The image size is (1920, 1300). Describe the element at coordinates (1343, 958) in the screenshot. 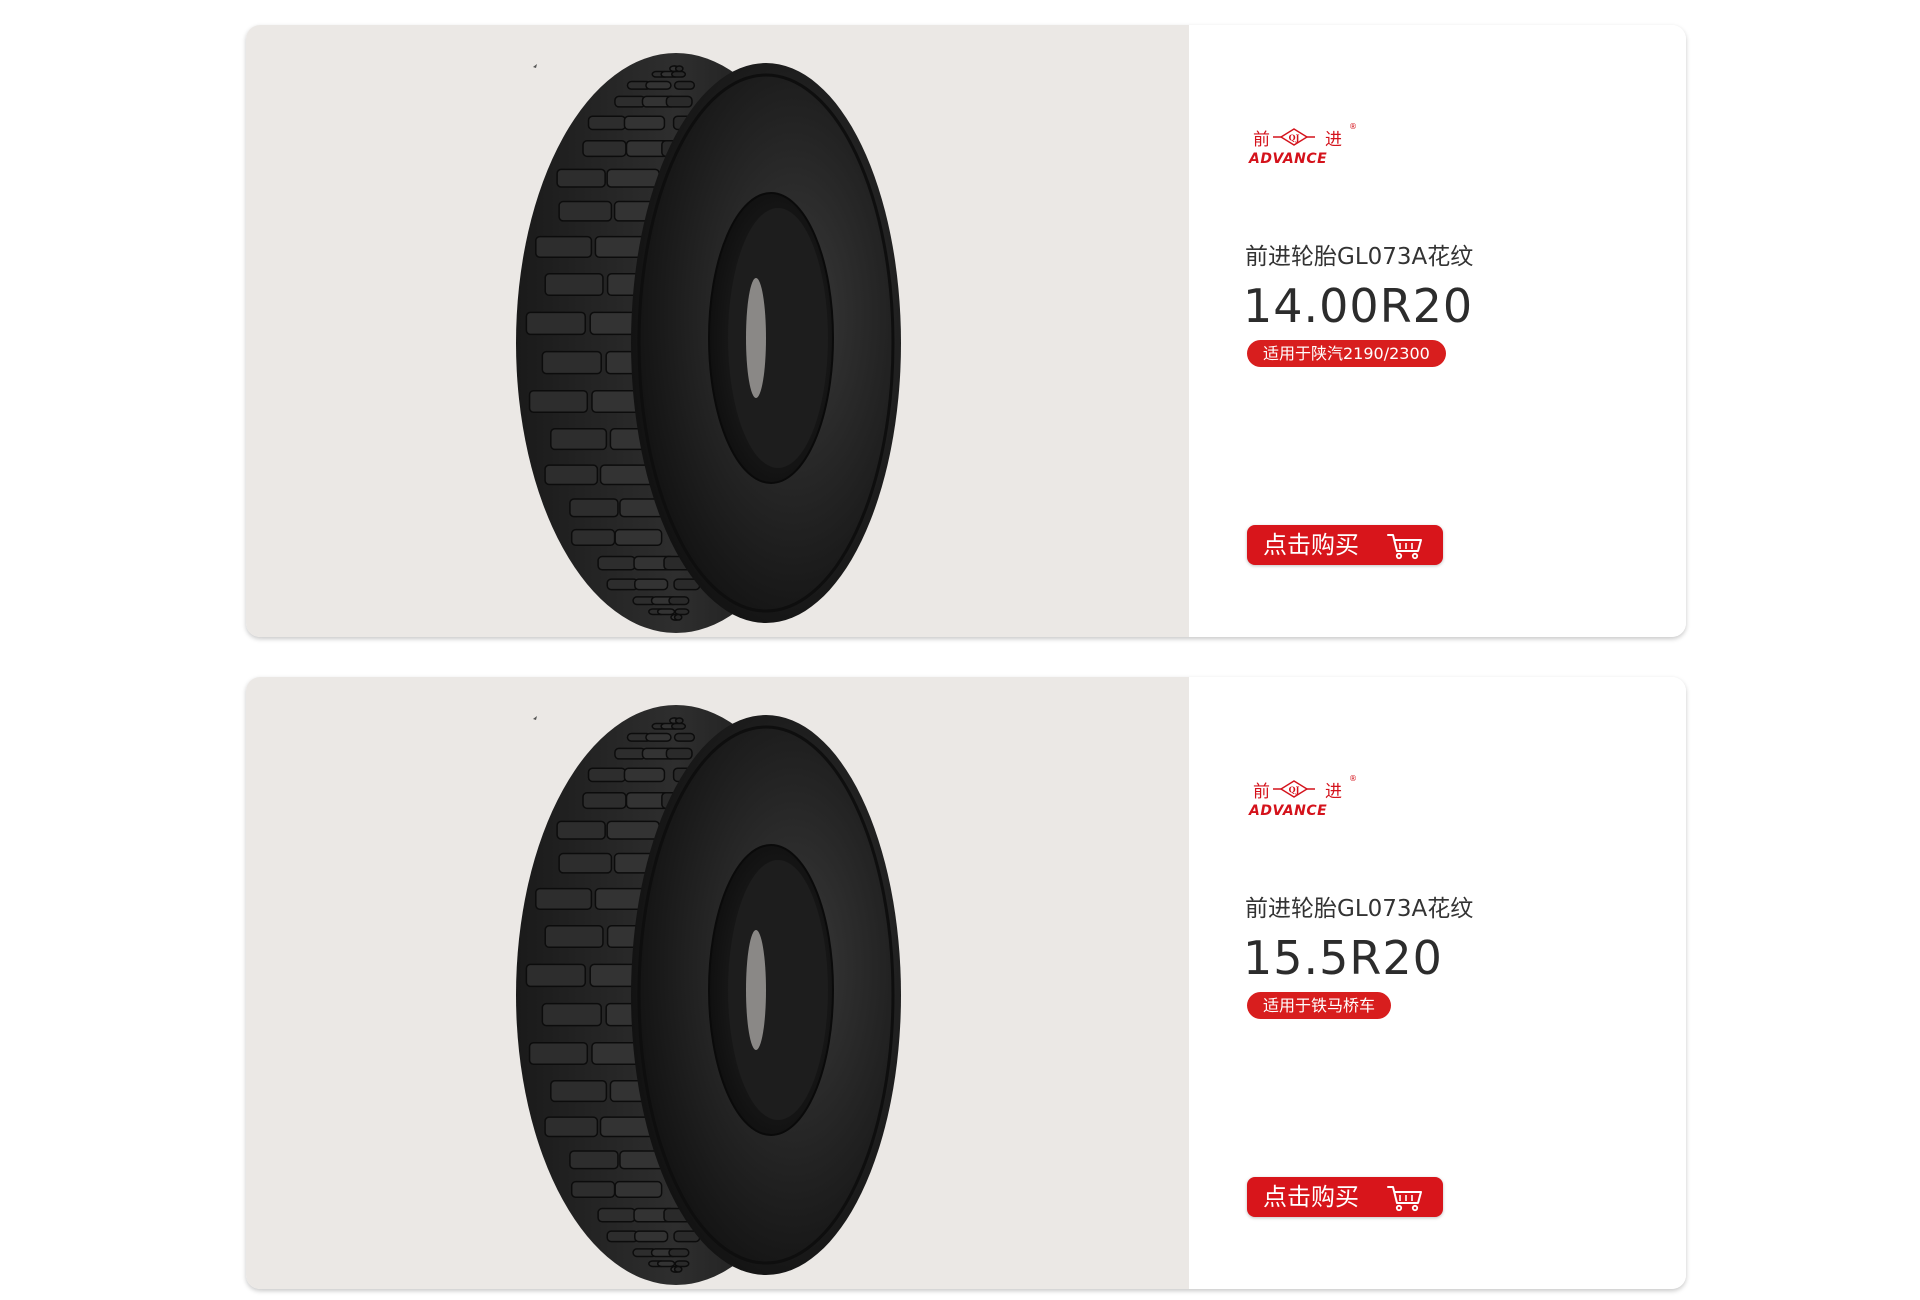

I see `product-size: 15.5R20` at that location.